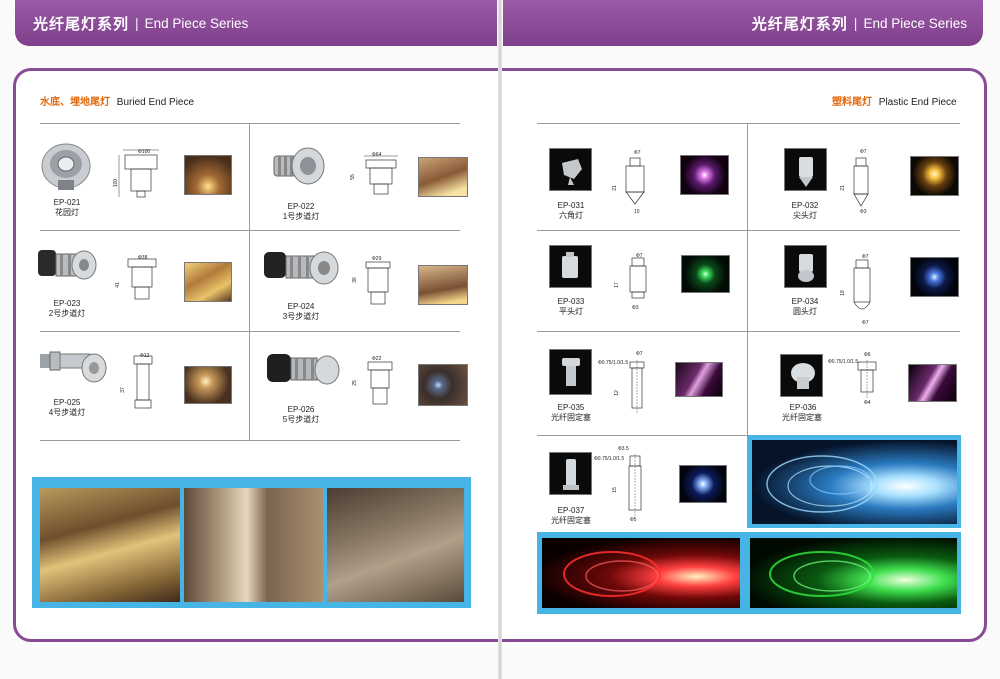 The width and height of the screenshot is (1000, 679). What do you see at coordinates (303, 369) in the screenshot?
I see `step-light-5-product-image` at bounding box center [303, 369].